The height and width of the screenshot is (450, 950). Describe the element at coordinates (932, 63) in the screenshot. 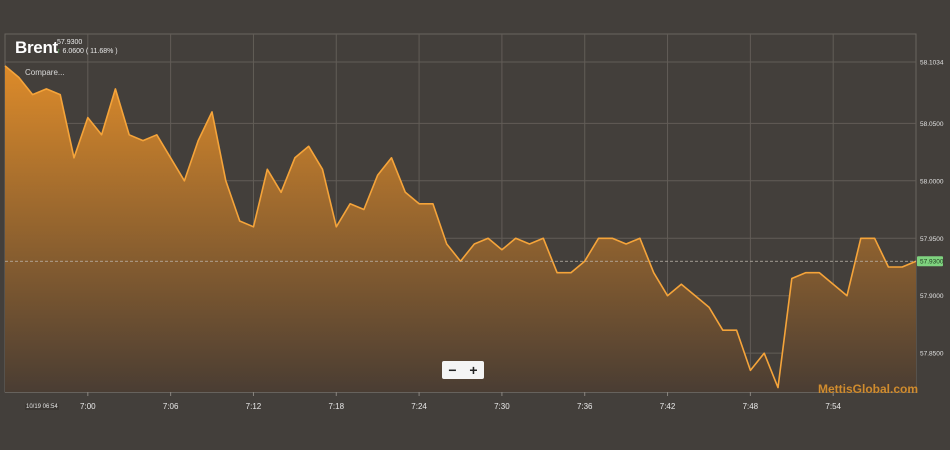

I see `y-tick-label: 58.1034` at that location.